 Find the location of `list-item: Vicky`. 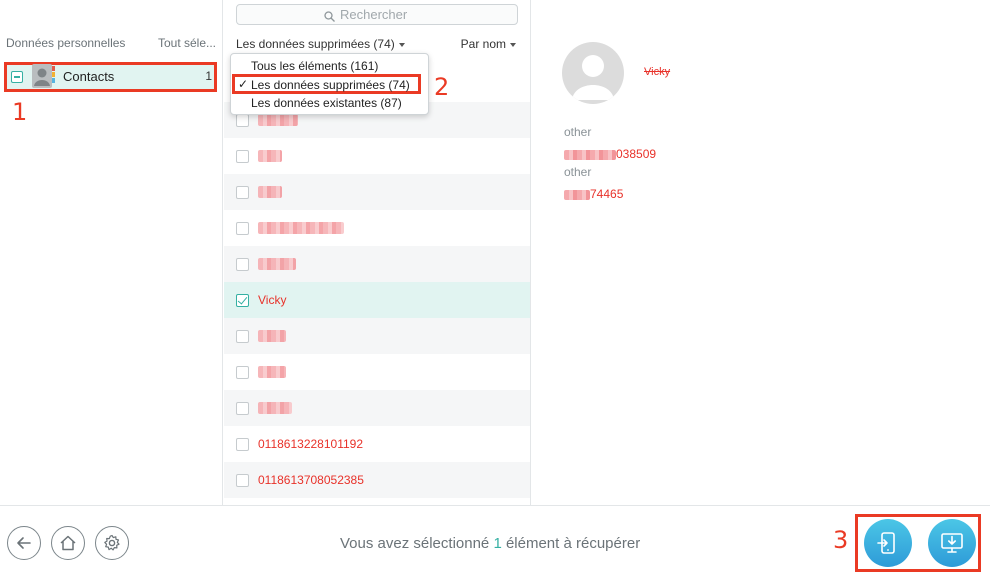

list-item: Vicky is located at coordinates (377, 300).